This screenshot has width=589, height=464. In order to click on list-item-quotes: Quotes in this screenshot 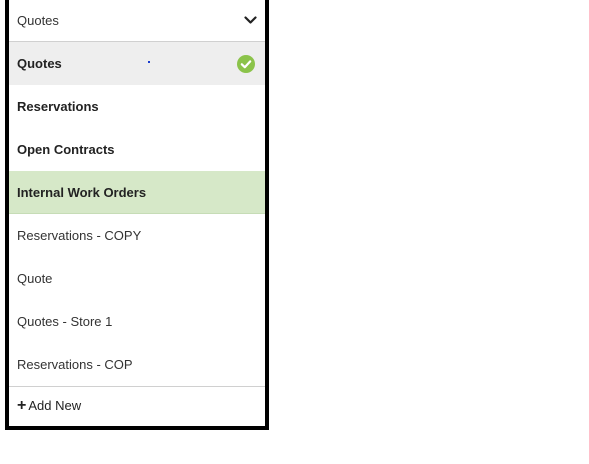, I will do `click(137, 63)`.